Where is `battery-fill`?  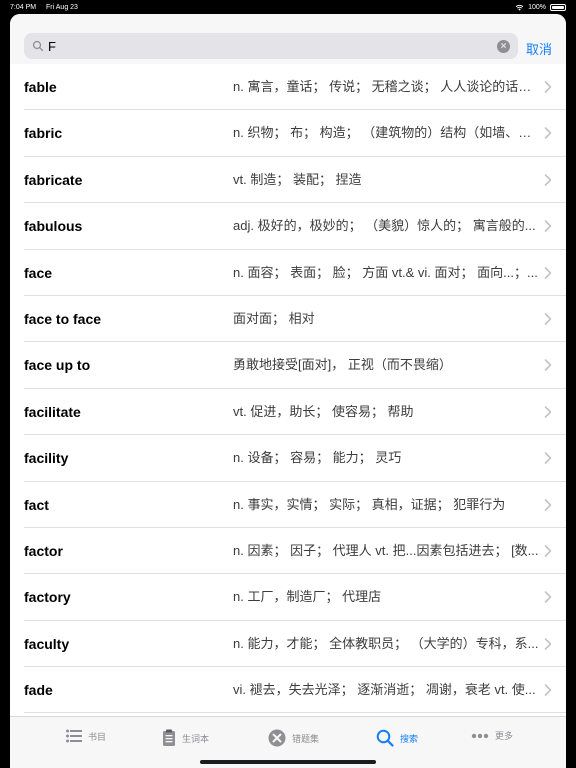
battery-fill is located at coordinates (558, 7).